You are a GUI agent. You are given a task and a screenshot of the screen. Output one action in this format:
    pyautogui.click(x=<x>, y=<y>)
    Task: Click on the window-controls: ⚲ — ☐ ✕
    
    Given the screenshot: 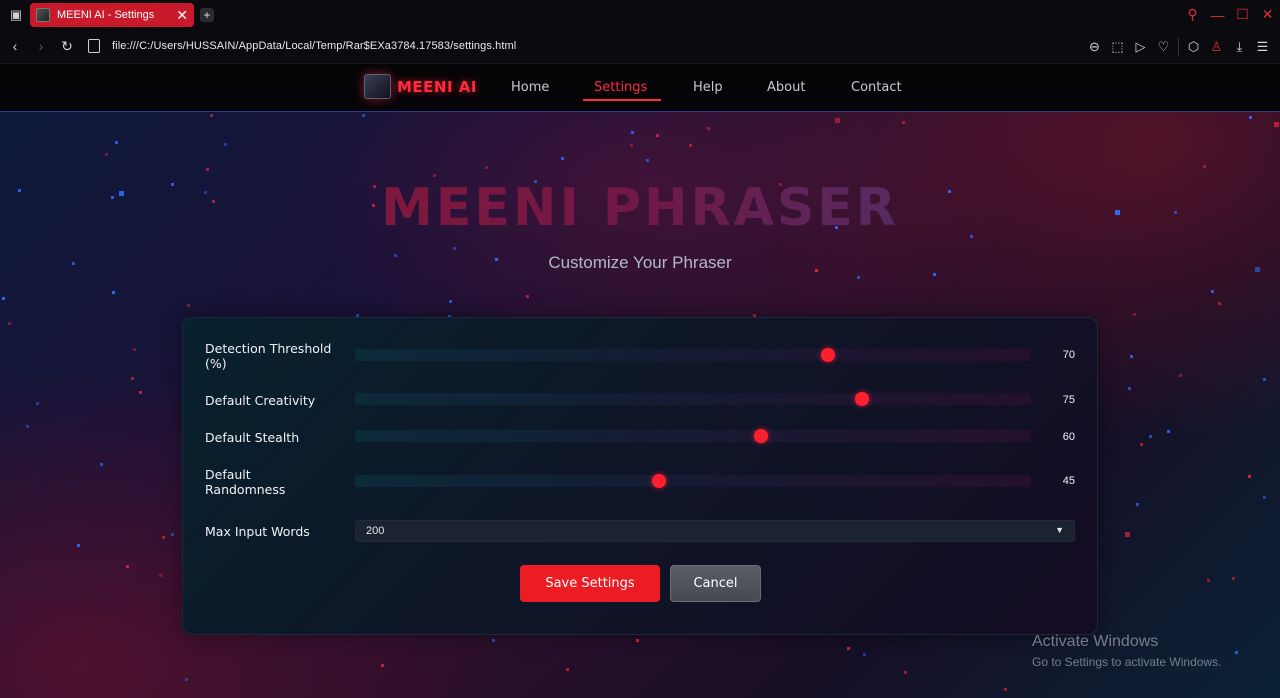 What is the action you would take?
    pyautogui.click(x=1230, y=14)
    